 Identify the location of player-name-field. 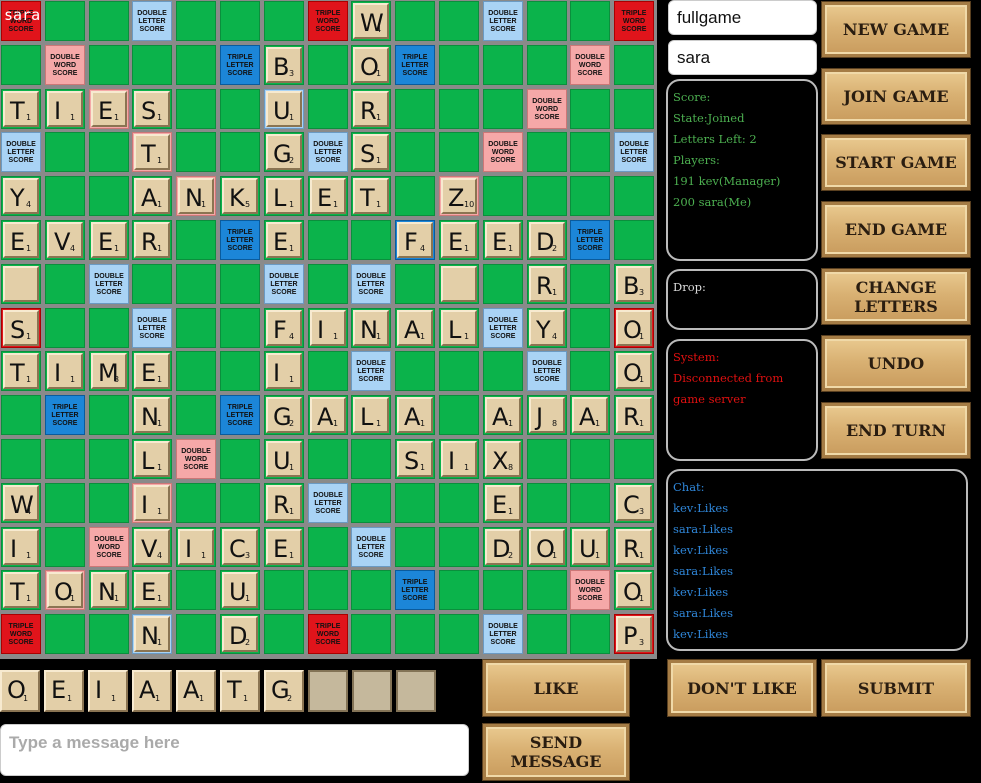
(742, 57).